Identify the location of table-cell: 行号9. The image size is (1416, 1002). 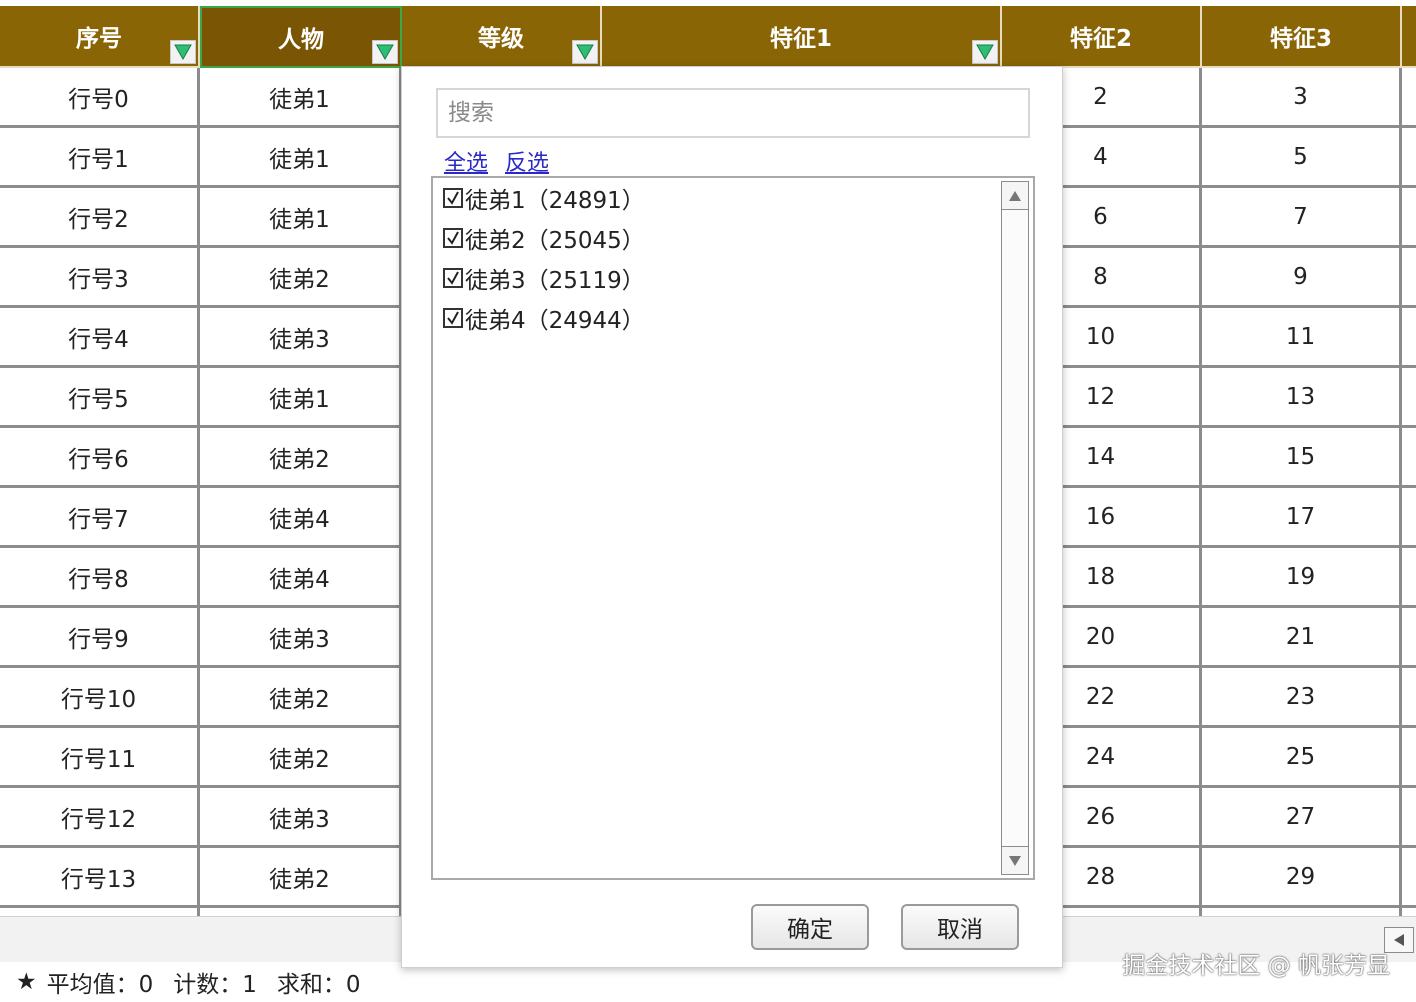
(100, 638).